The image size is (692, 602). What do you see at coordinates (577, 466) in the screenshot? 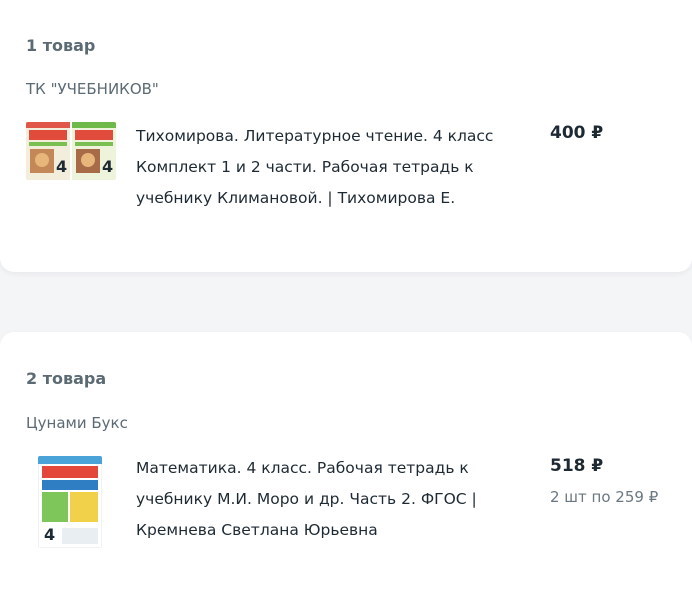
I see `product-price: 518 ₽` at bounding box center [577, 466].